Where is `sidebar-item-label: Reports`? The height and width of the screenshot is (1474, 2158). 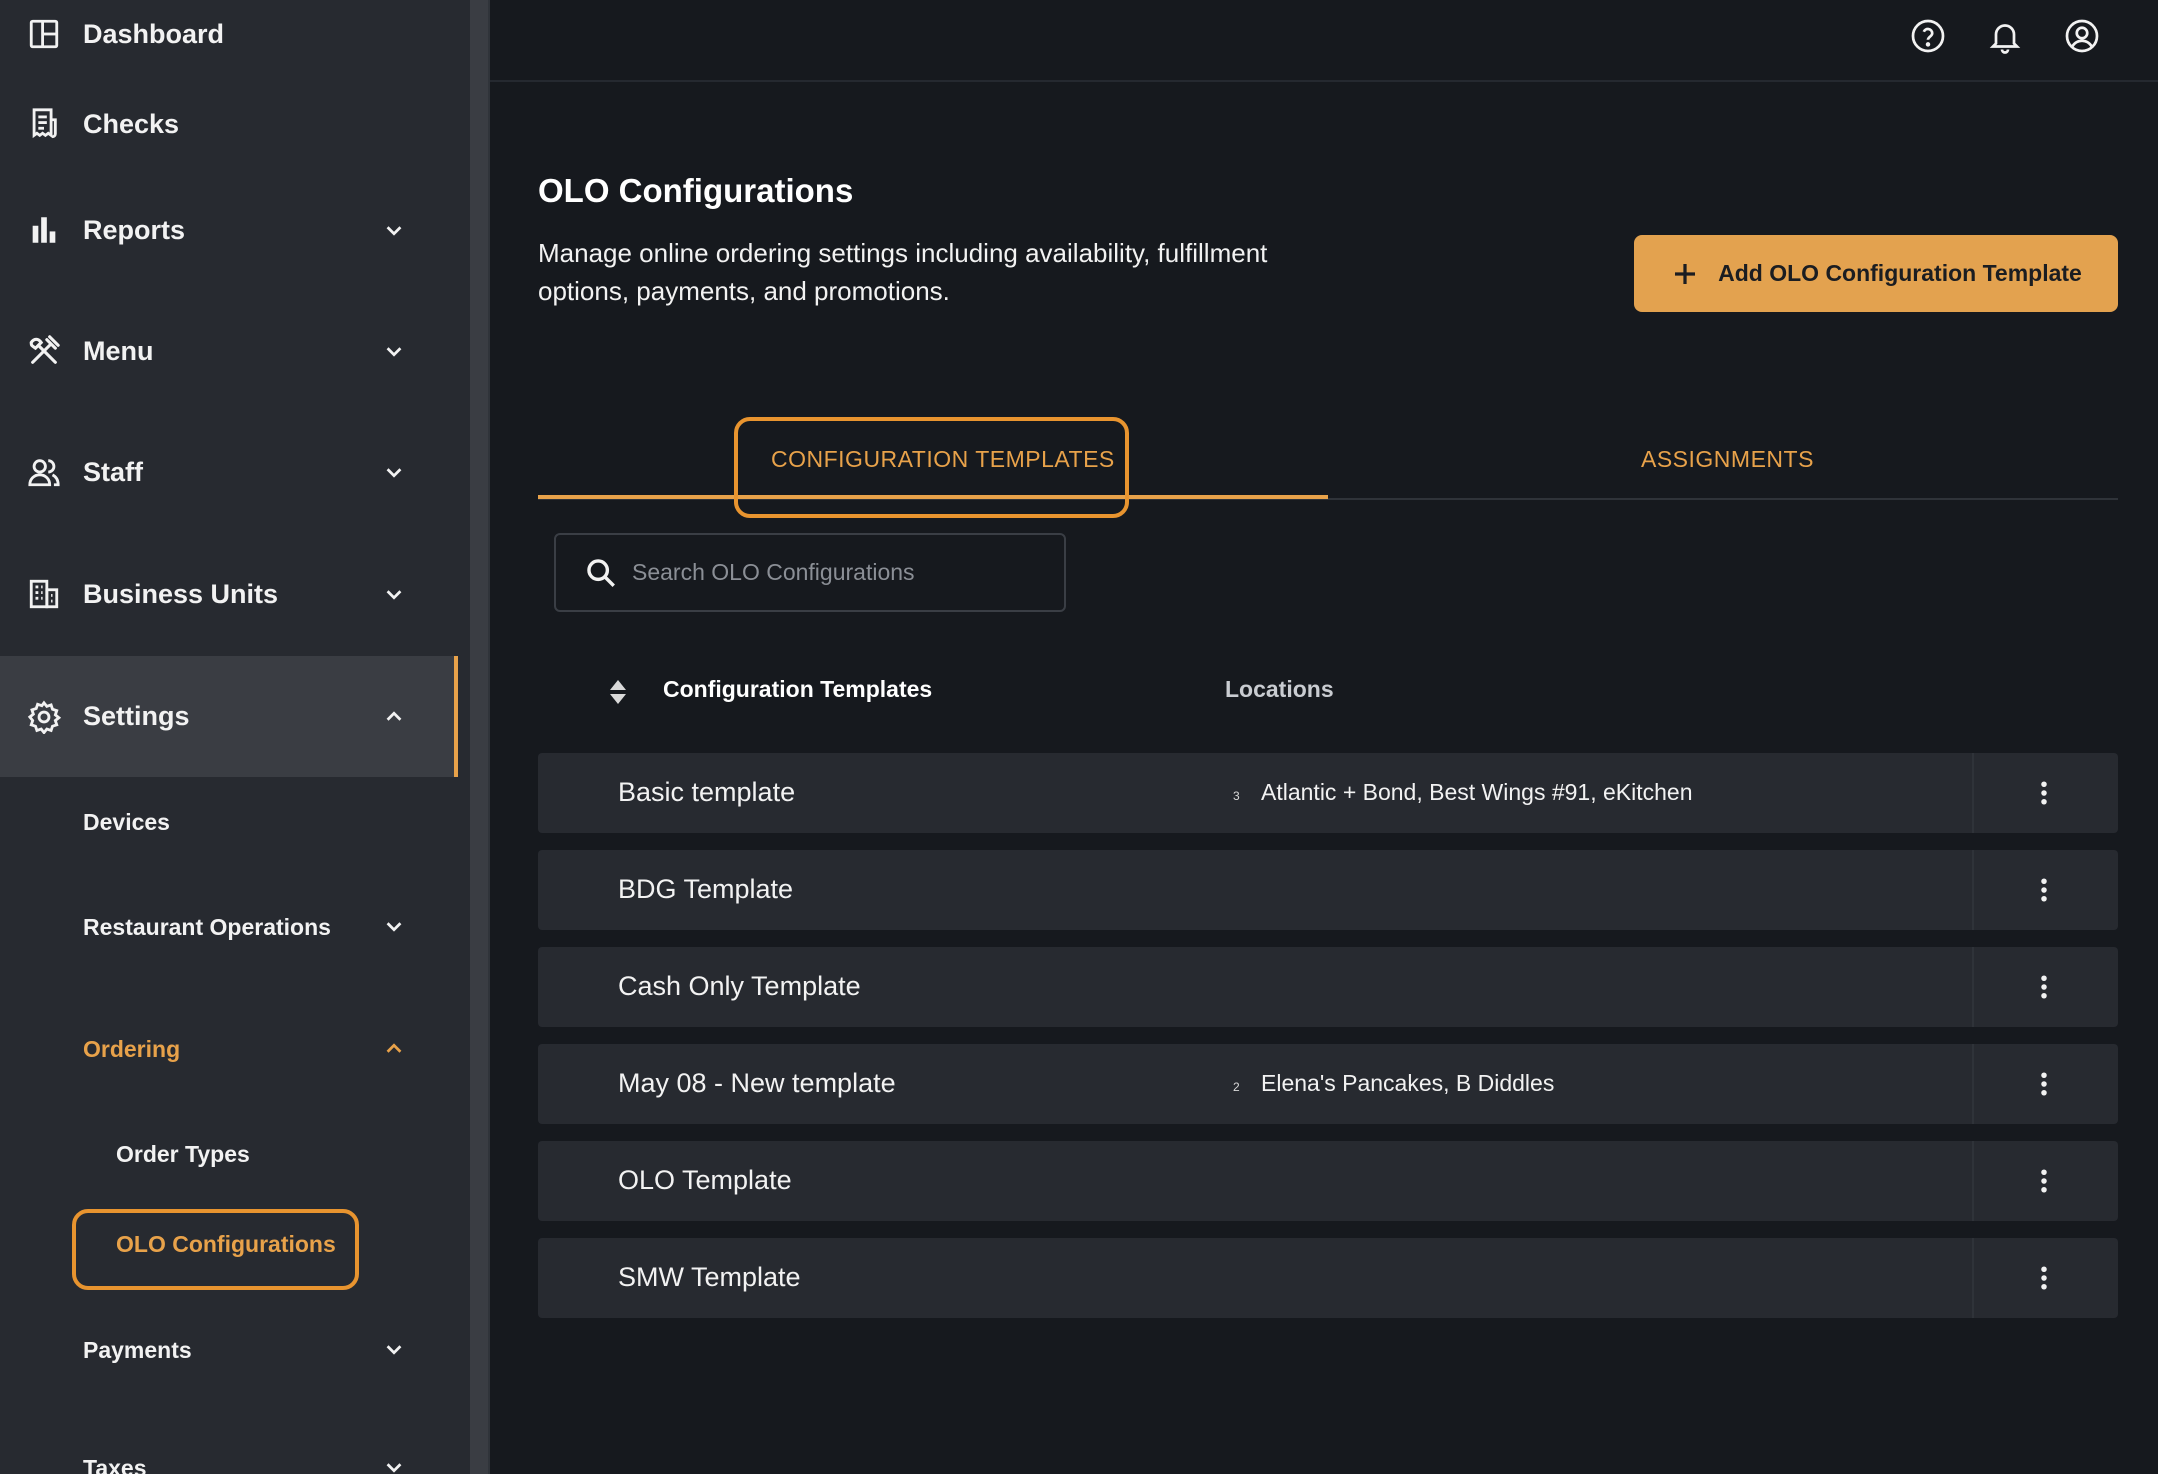
sidebar-item-label: Reports is located at coordinates (134, 229).